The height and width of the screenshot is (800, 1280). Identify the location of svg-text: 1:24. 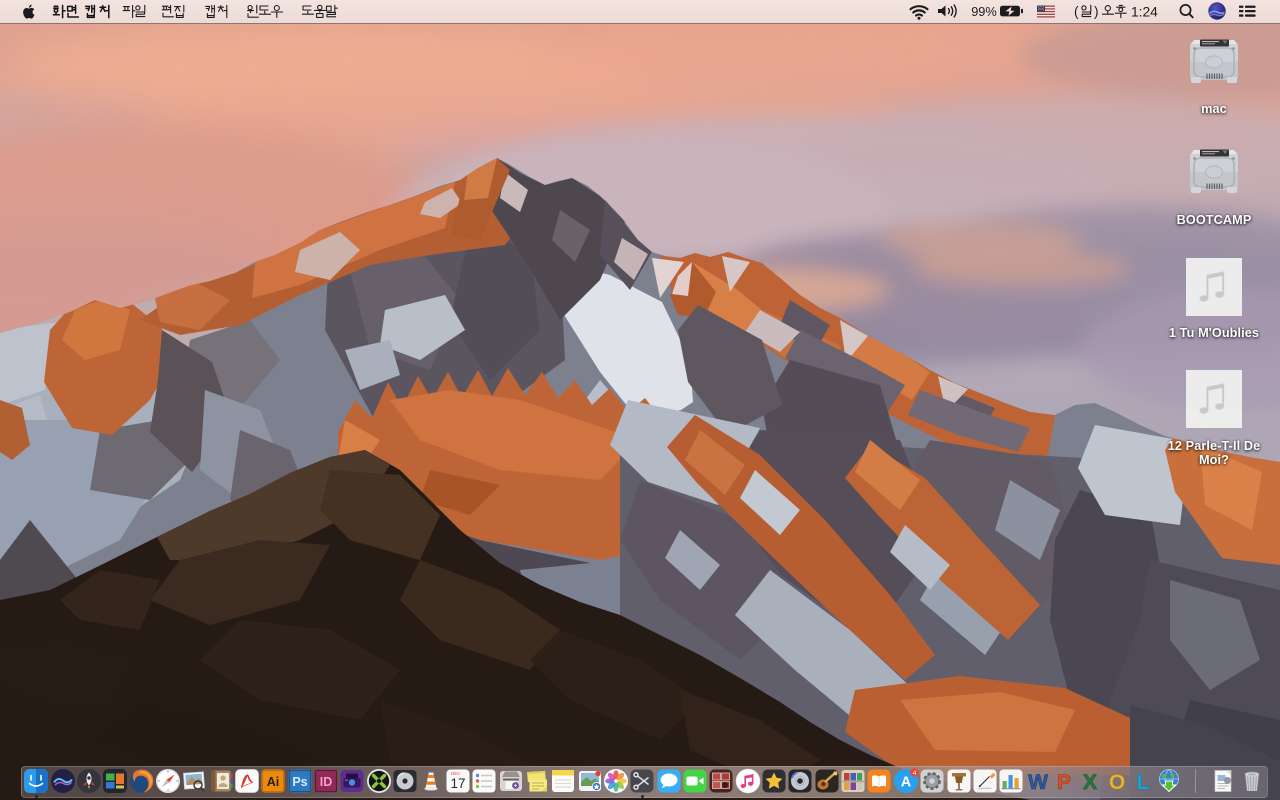
(1144, 11).